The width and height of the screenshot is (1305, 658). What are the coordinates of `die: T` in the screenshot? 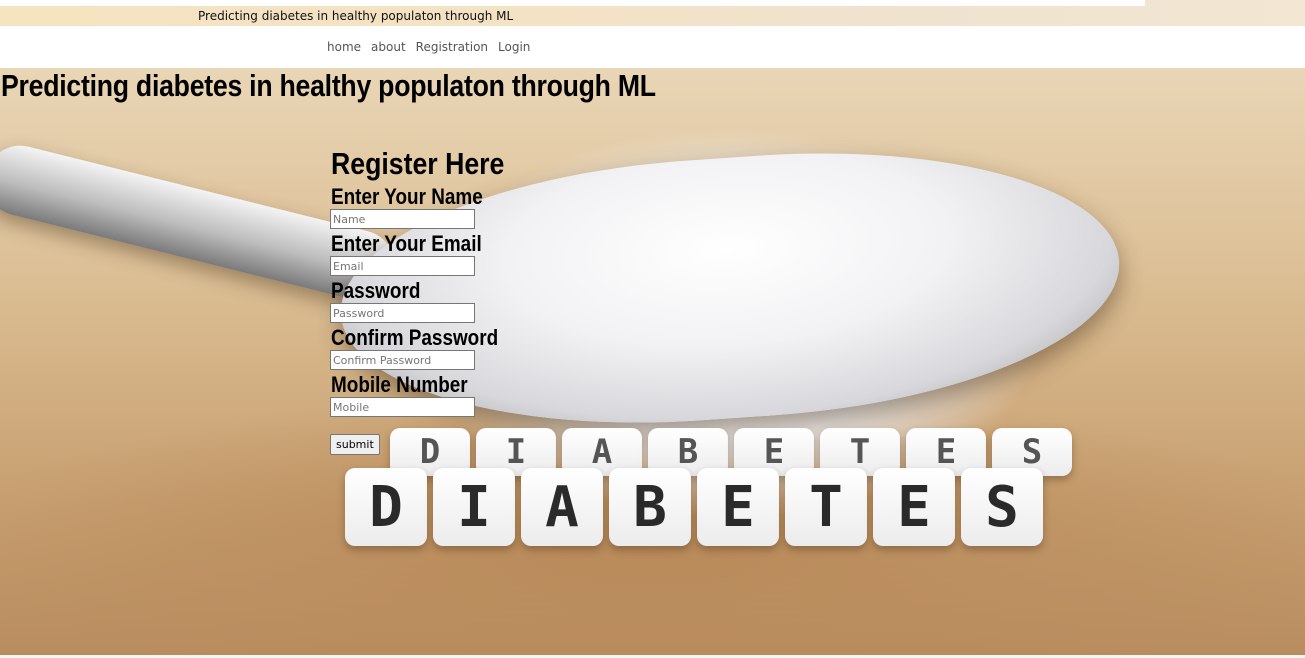 It's located at (826, 507).